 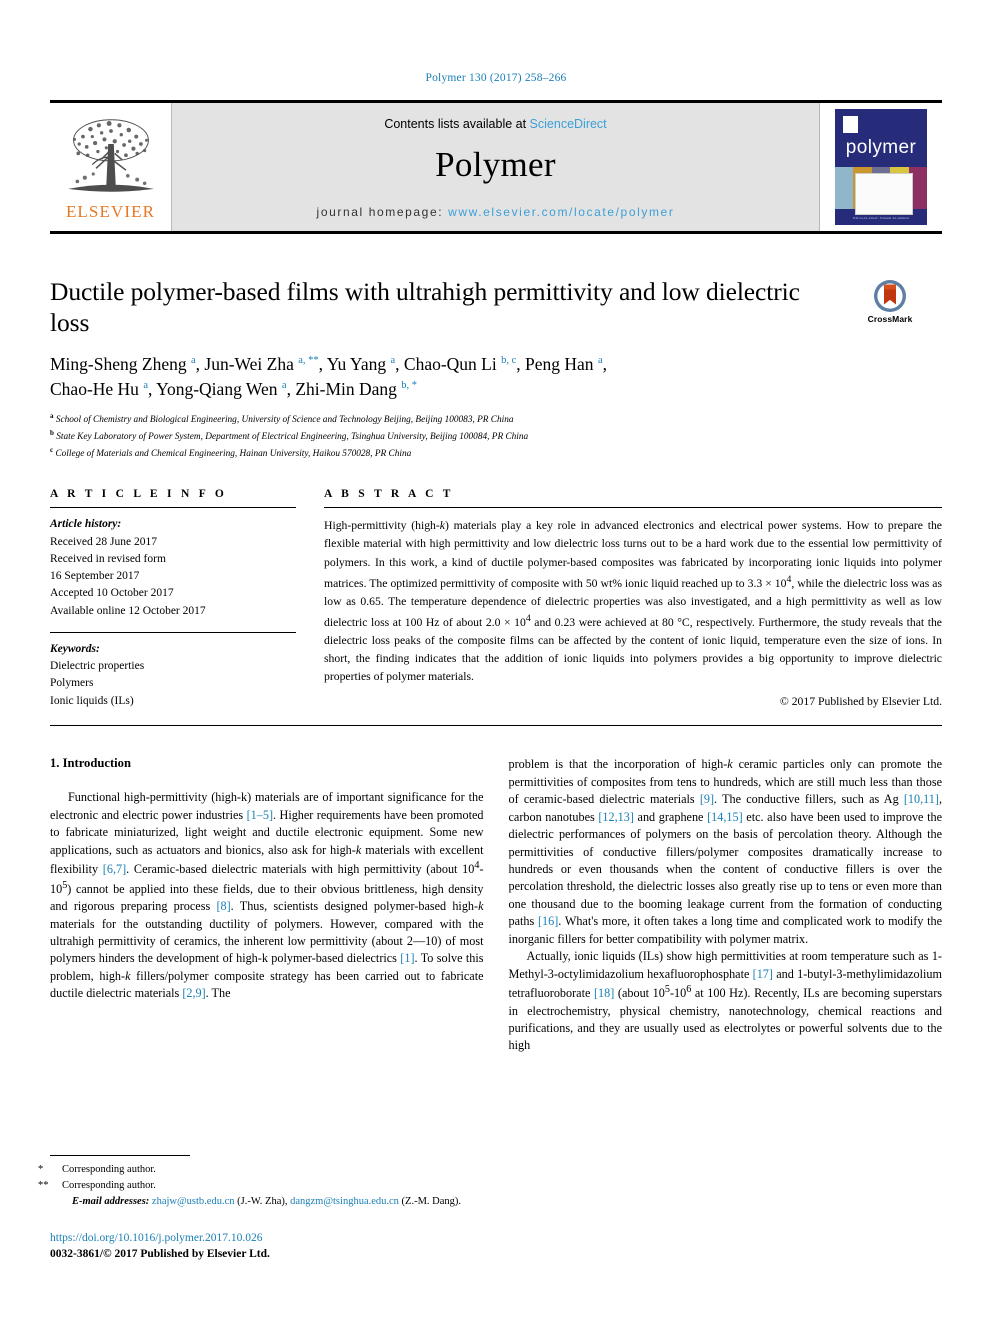 What do you see at coordinates (259, 1186) in the screenshot?
I see `footnote-corresponding-2: ** Corresponding author.` at bounding box center [259, 1186].